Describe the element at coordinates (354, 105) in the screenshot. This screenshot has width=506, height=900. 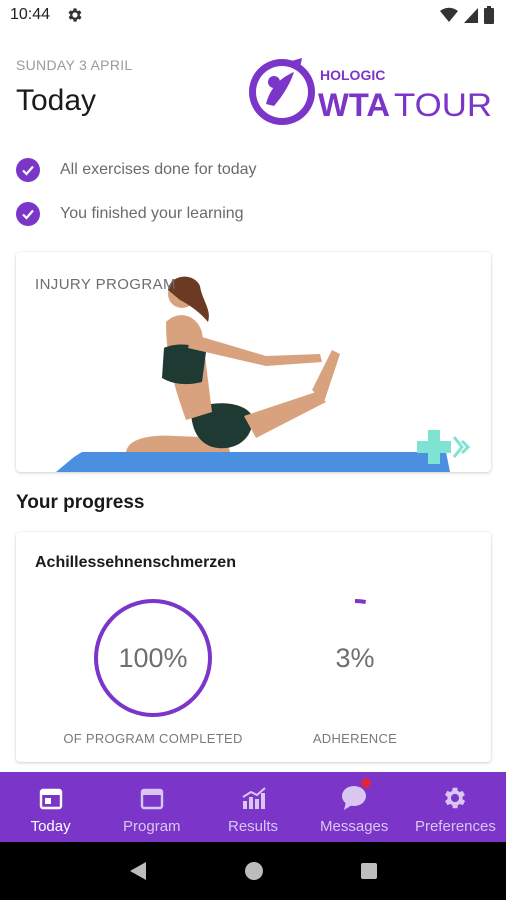
I see `brand-wta: WTA` at that location.